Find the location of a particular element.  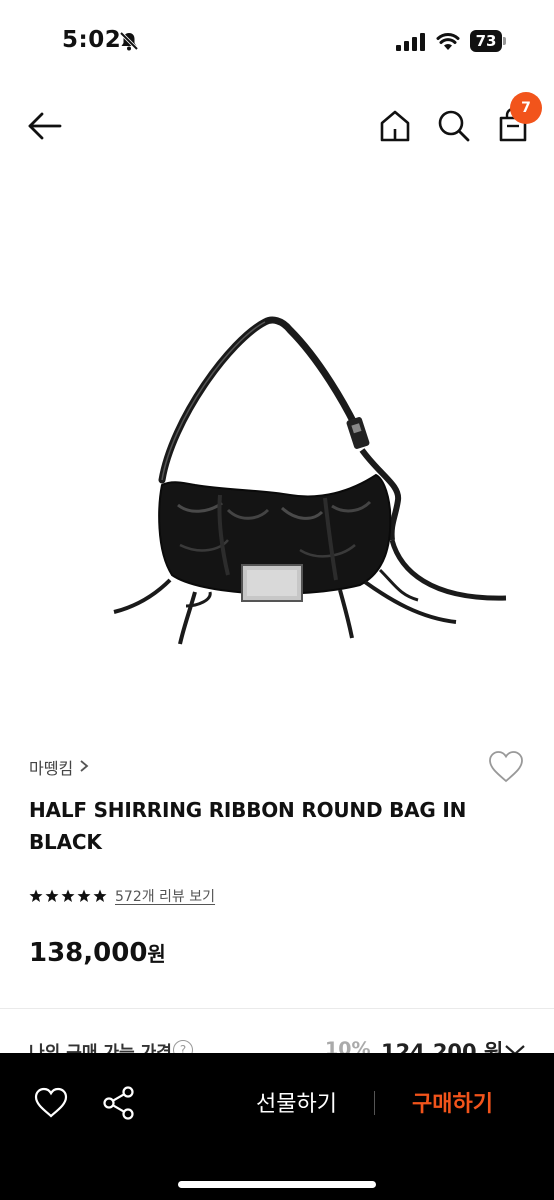

rating-row: 572개 리뷰 보기 is located at coordinates (122, 896).